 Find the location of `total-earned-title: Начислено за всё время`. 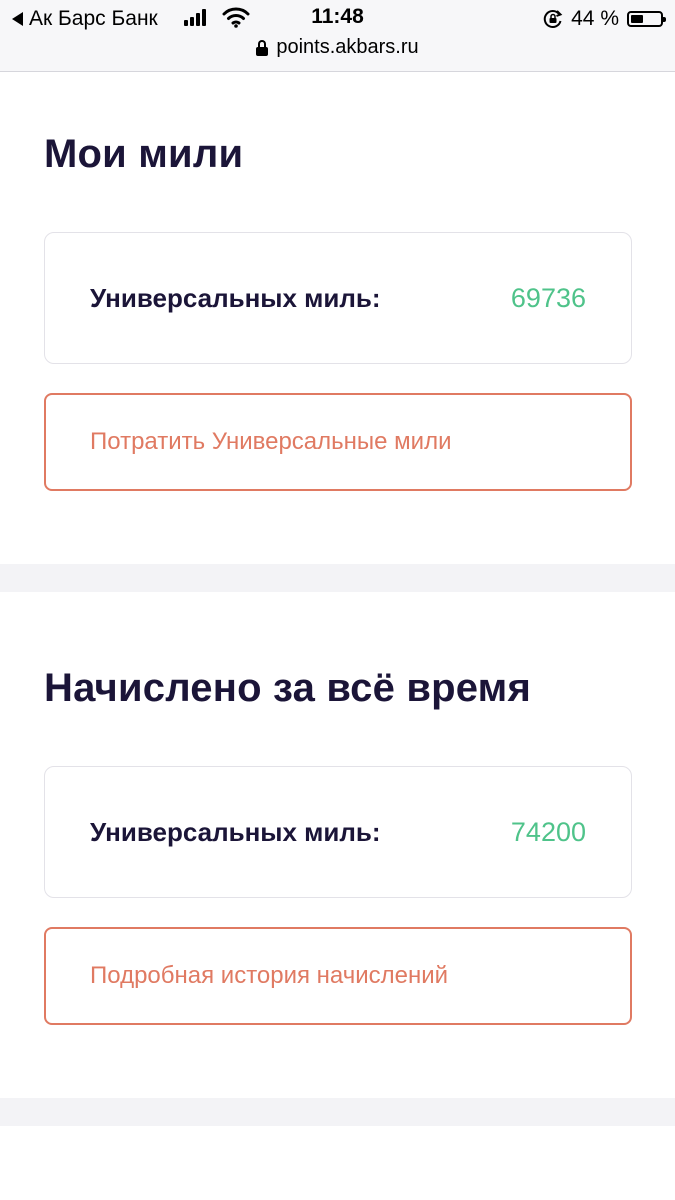

total-earned-title: Начислено за всё время is located at coordinates (288, 688).